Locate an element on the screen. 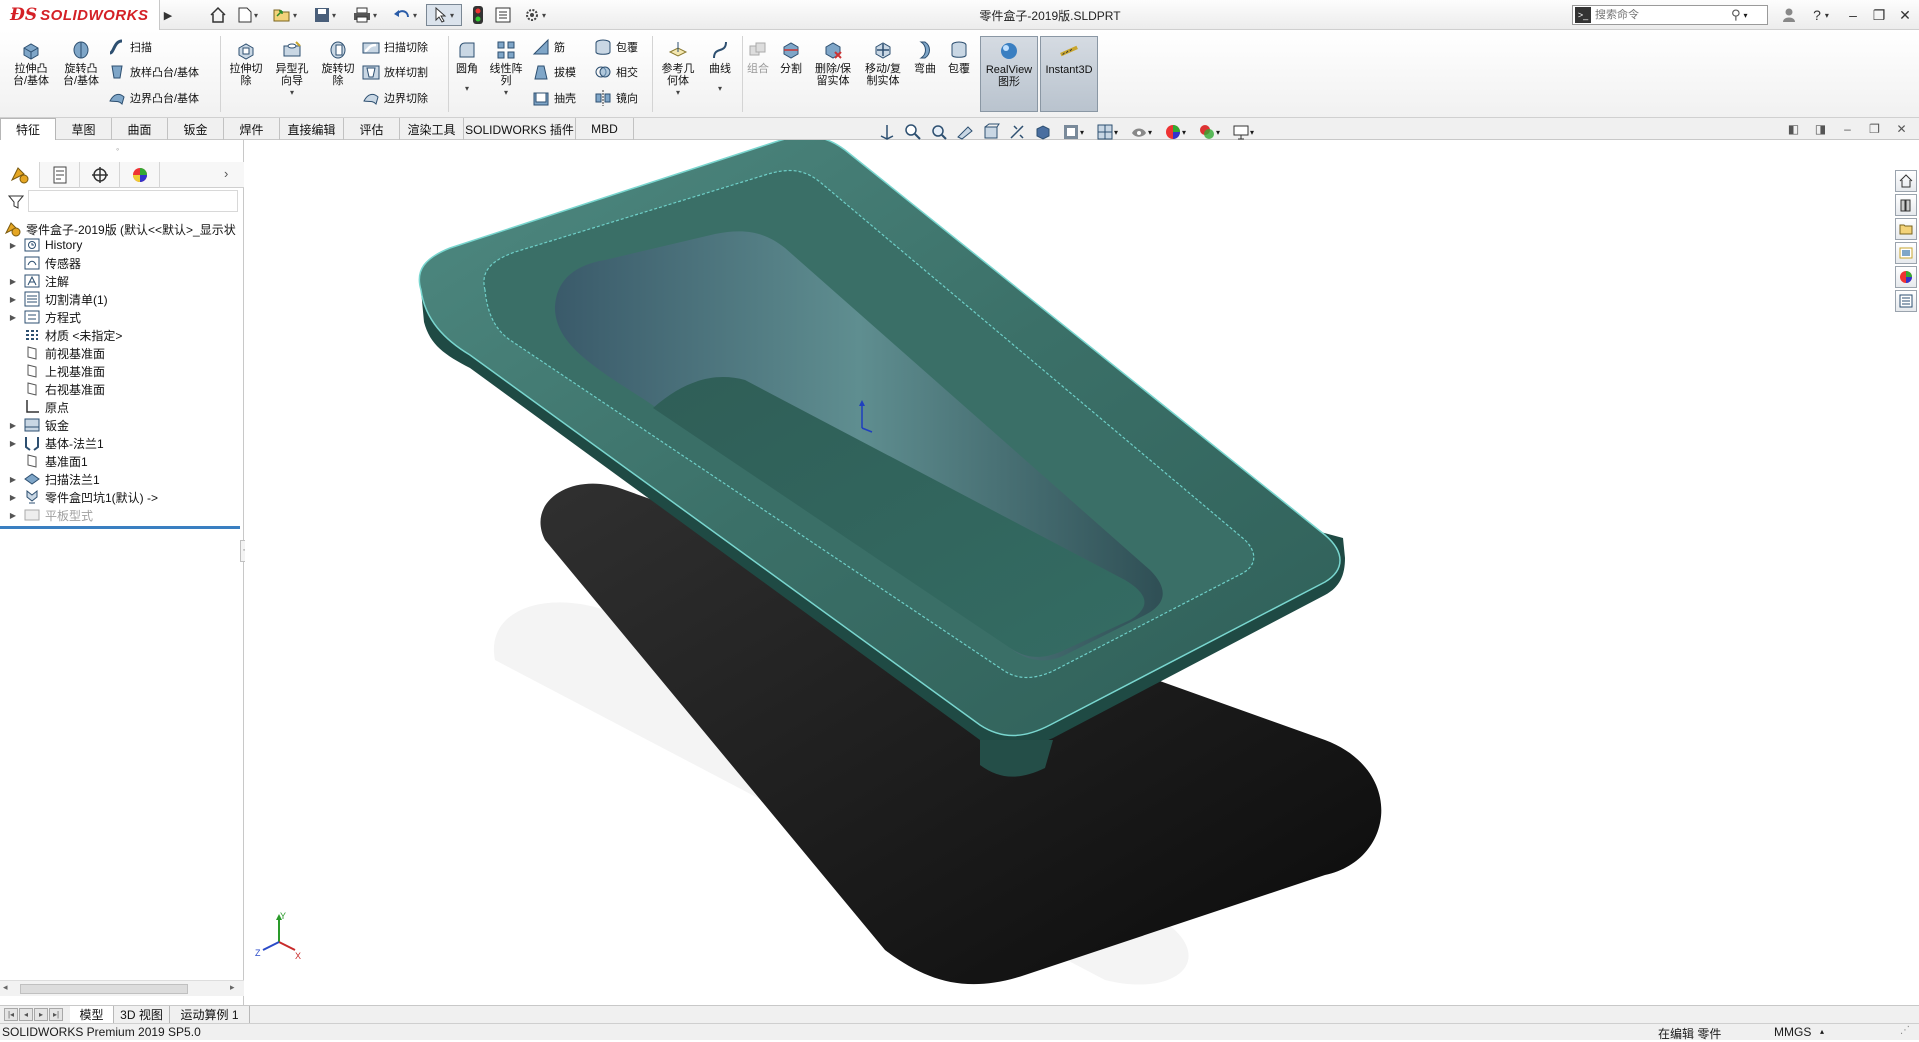 Image resolution: width=1919 pixels, height=1042 pixels. design-library-icon is located at coordinates (1906, 205).